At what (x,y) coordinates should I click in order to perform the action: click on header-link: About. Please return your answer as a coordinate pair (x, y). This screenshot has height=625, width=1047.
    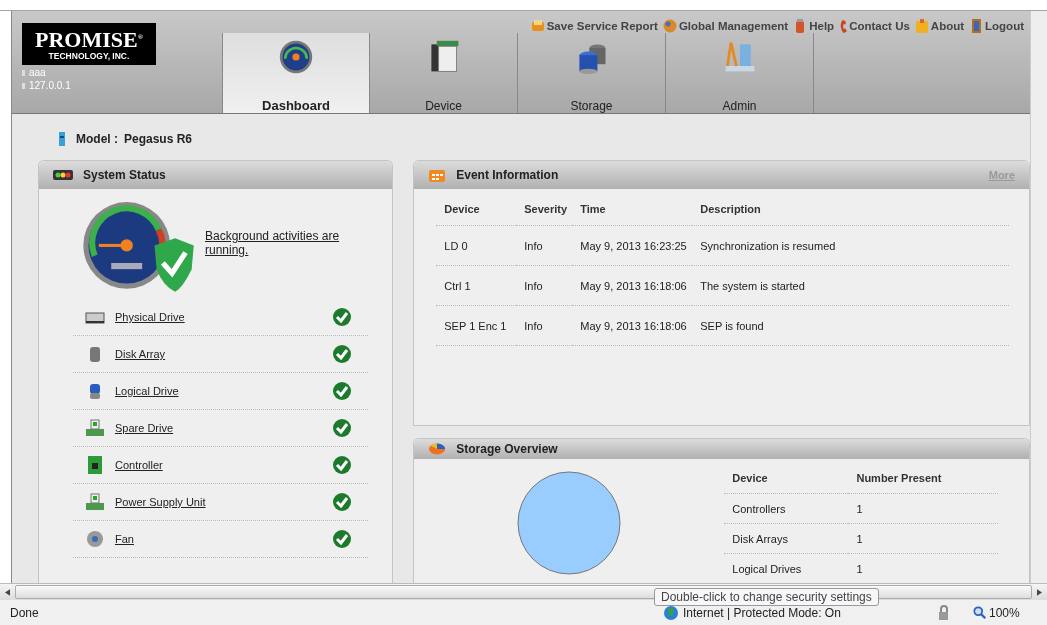
    Looking at the image, I should click on (939, 26).